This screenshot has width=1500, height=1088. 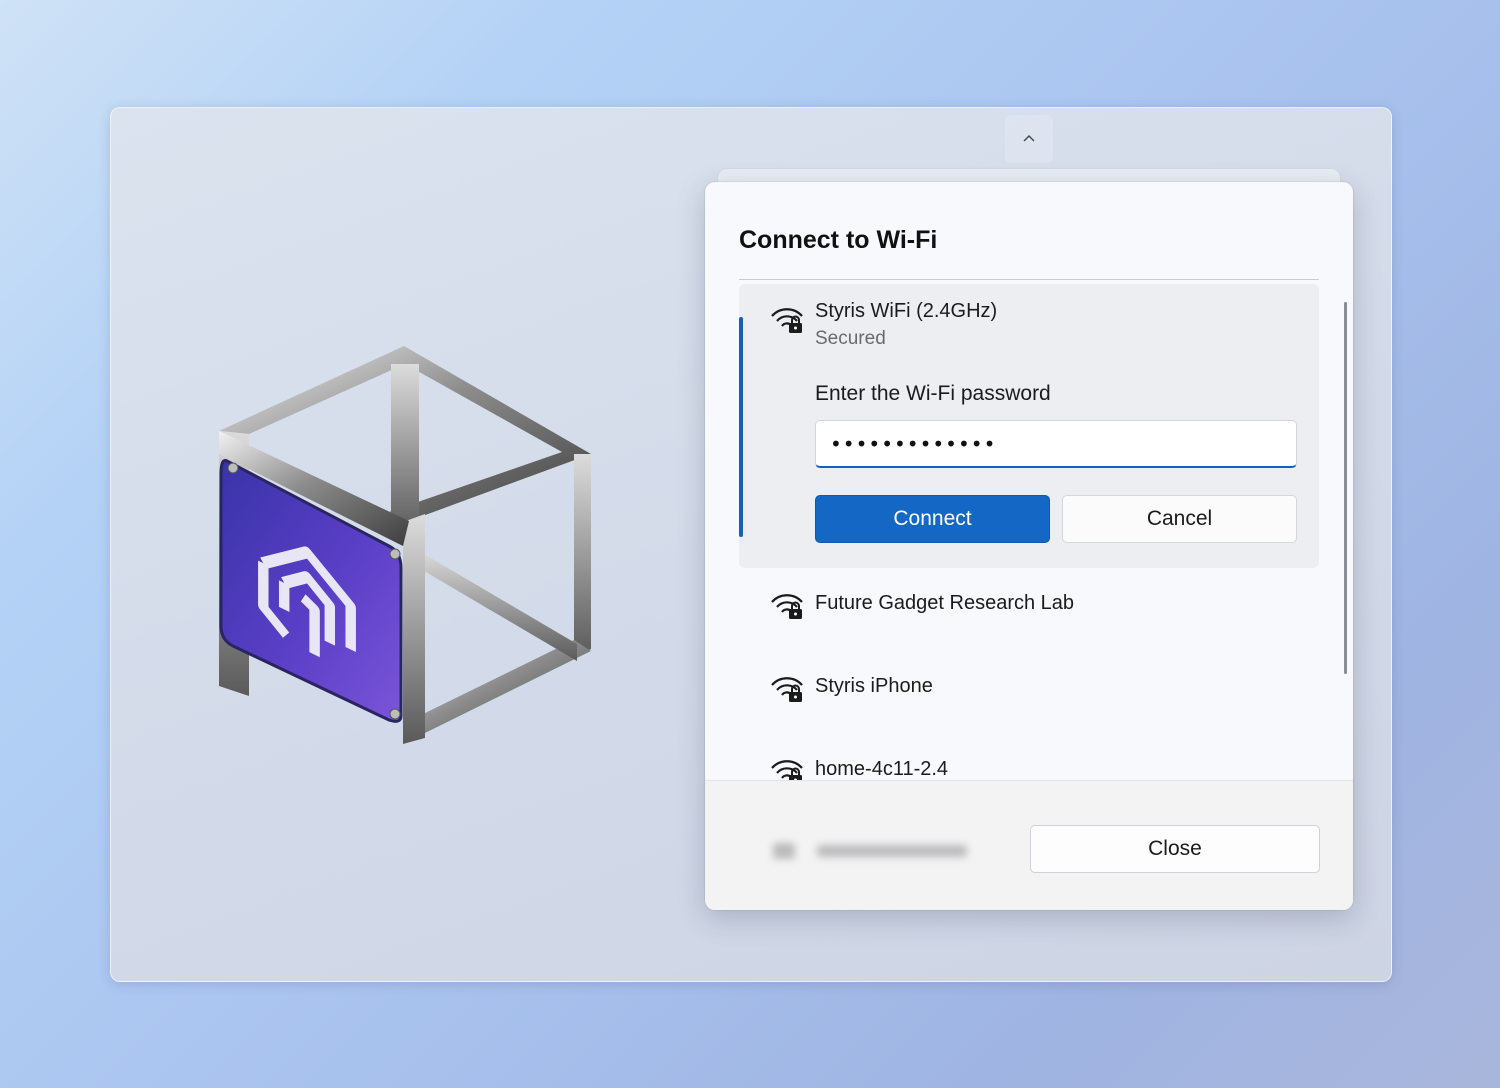 What do you see at coordinates (945, 603) in the screenshot?
I see `network-name: Future Gadget Research Lab` at bounding box center [945, 603].